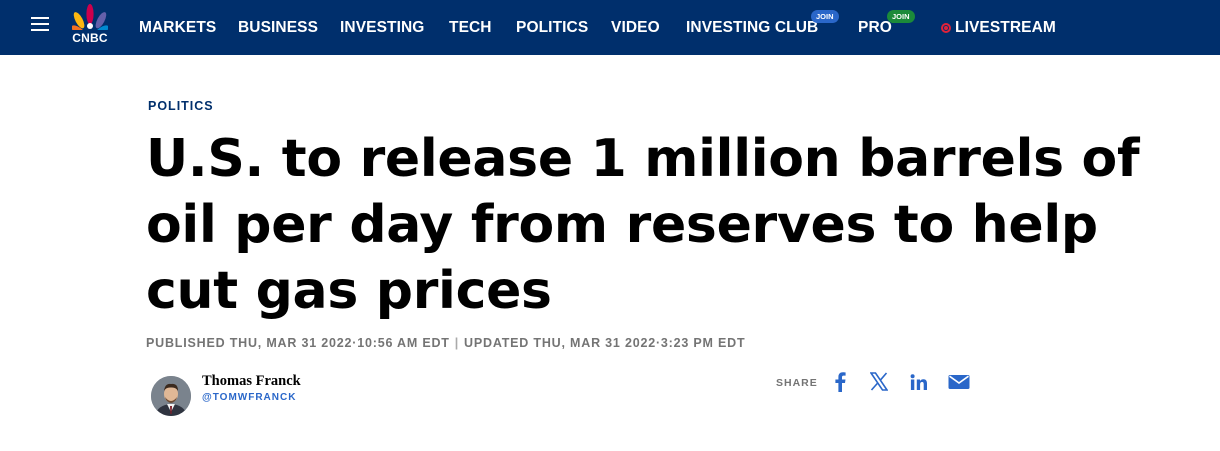 The image size is (1220, 451). I want to click on linkedin-icon, so click(919, 384).